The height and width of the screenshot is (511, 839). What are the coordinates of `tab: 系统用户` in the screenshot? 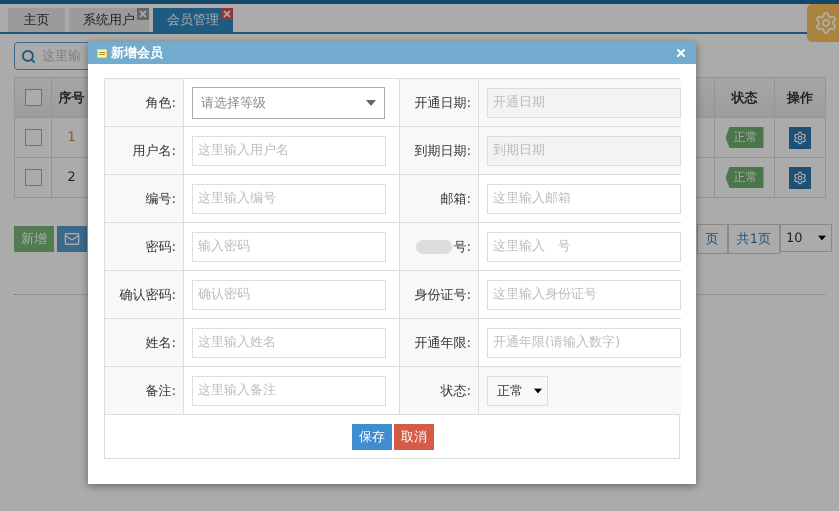 It's located at (109, 20).